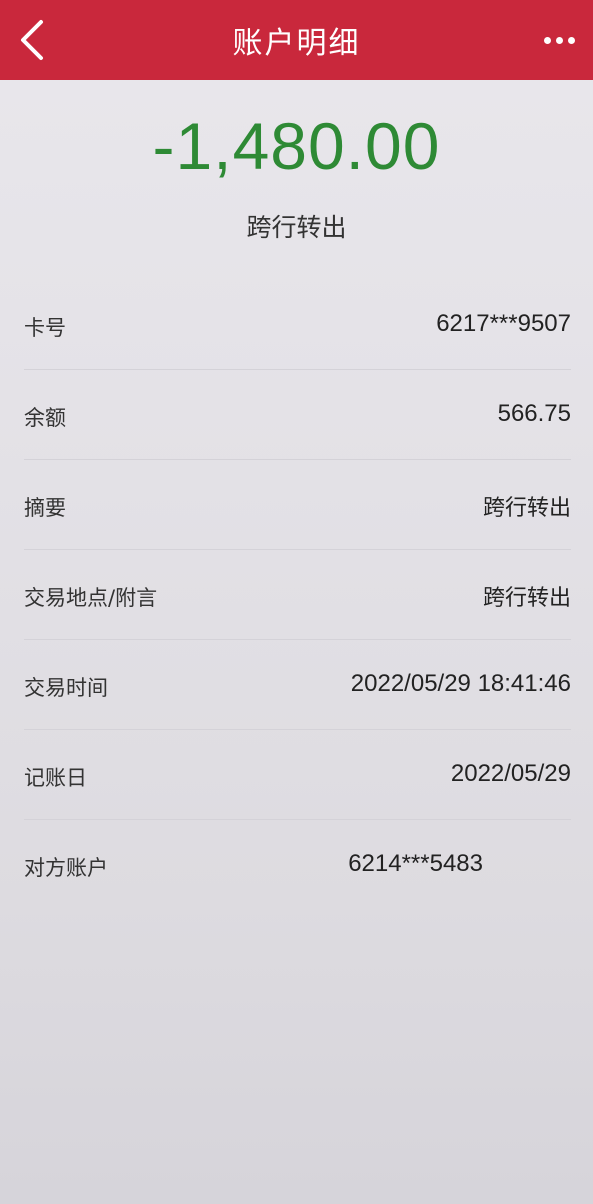 Image resolution: width=593 pixels, height=1204 pixels. I want to click on detail-value: 566.75, so click(534, 413).